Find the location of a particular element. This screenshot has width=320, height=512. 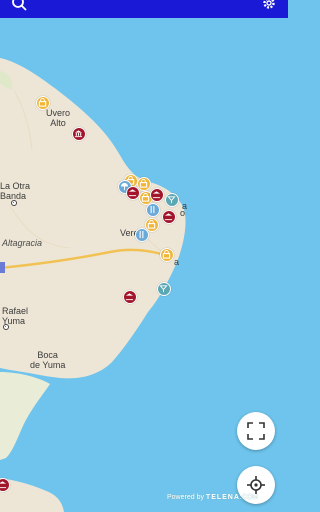

place-altagracia: Altagracia is located at coordinates (22, 243).